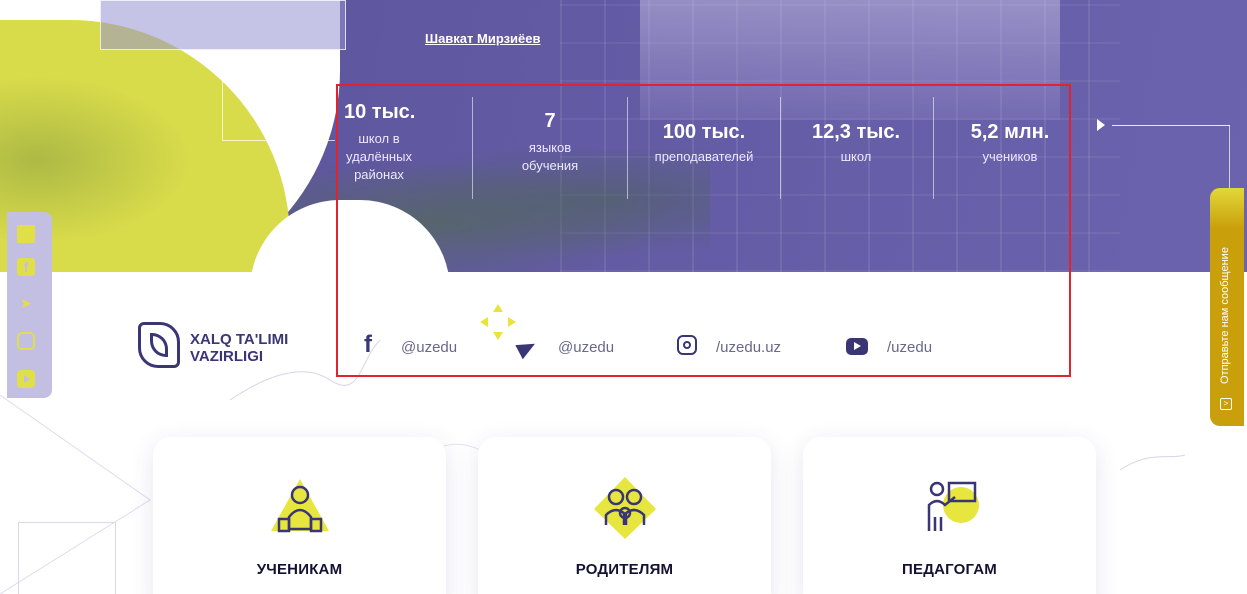 The width and height of the screenshot is (1247, 594). What do you see at coordinates (299, 569) in the screenshot?
I see `card-label: УЧЕНИКАМ` at bounding box center [299, 569].